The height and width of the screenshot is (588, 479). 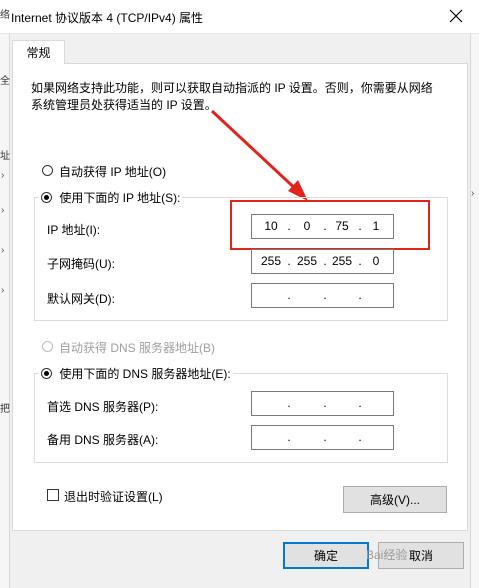 What do you see at coordinates (5, 311) in the screenshot?
I see `background-window-left` at bounding box center [5, 311].